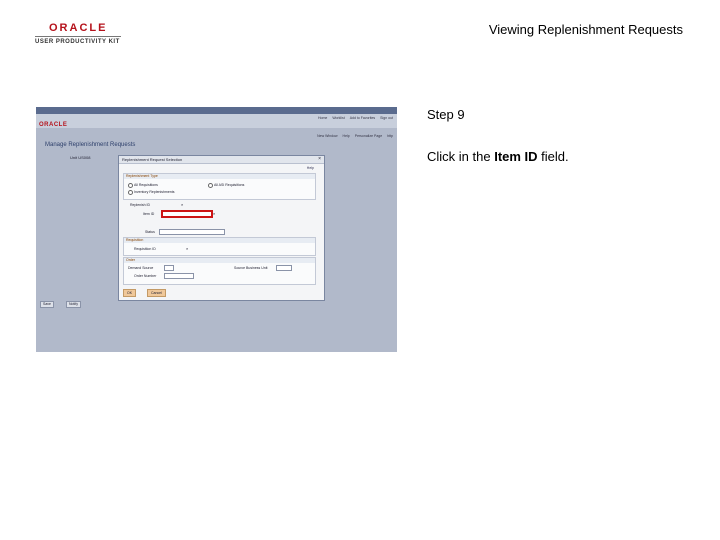  I want to click on radio-inventory-replenishments, so click(130, 192).